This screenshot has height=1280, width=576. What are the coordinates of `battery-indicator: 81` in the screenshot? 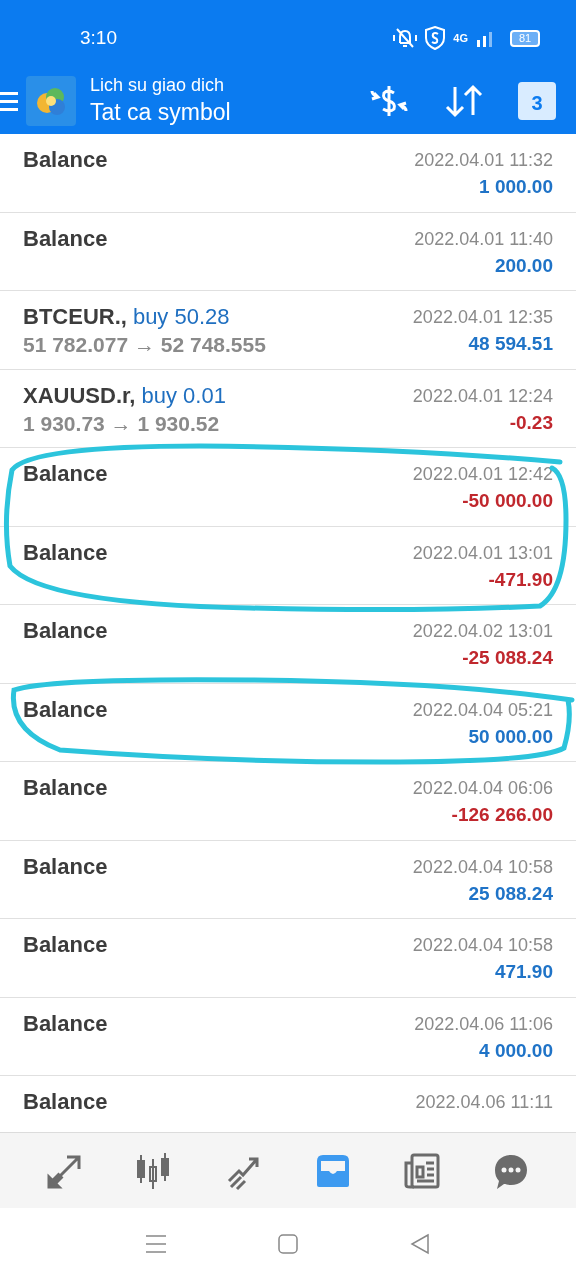 It's located at (525, 38).